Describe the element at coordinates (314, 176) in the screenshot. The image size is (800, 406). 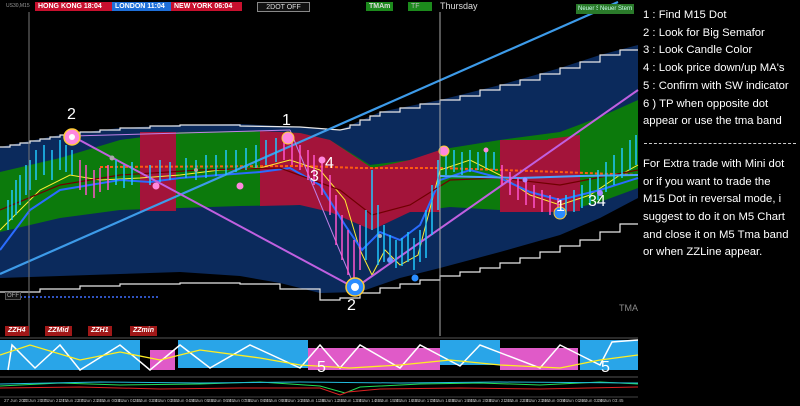
I see `annotation-3-mid: 3` at that location.